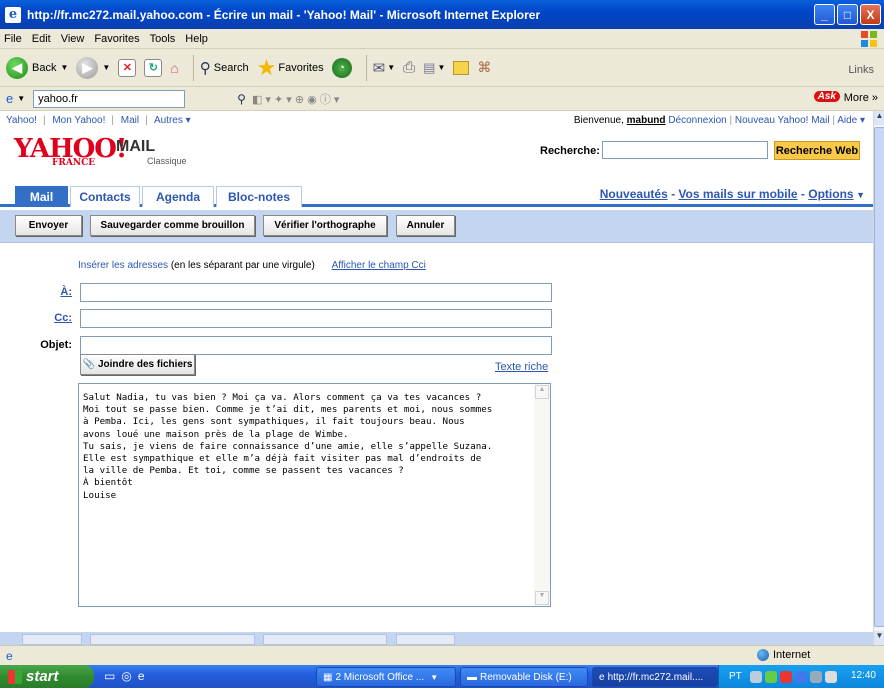 This screenshot has width=884, height=688. What do you see at coordinates (869, 39) in the screenshot?
I see `windows-logo-icon` at bounding box center [869, 39].